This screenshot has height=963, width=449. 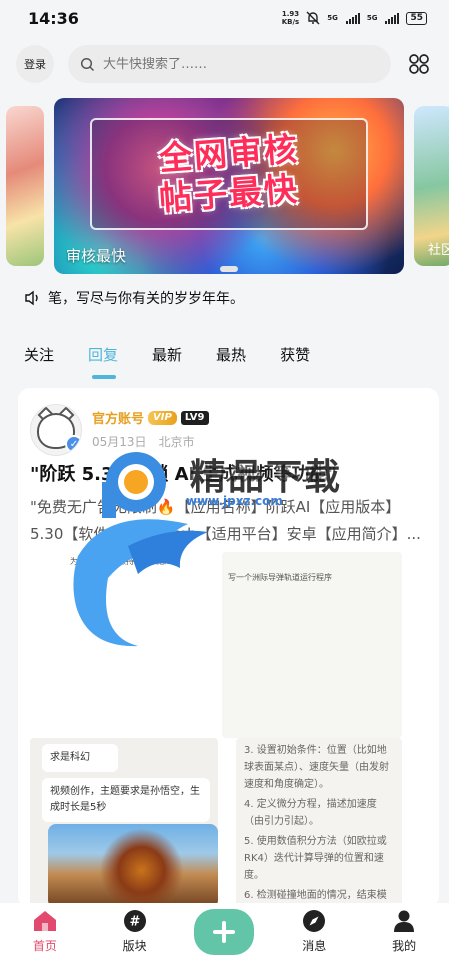 What do you see at coordinates (404, 946) in the screenshot?
I see `nav-label: 我的` at bounding box center [404, 946].